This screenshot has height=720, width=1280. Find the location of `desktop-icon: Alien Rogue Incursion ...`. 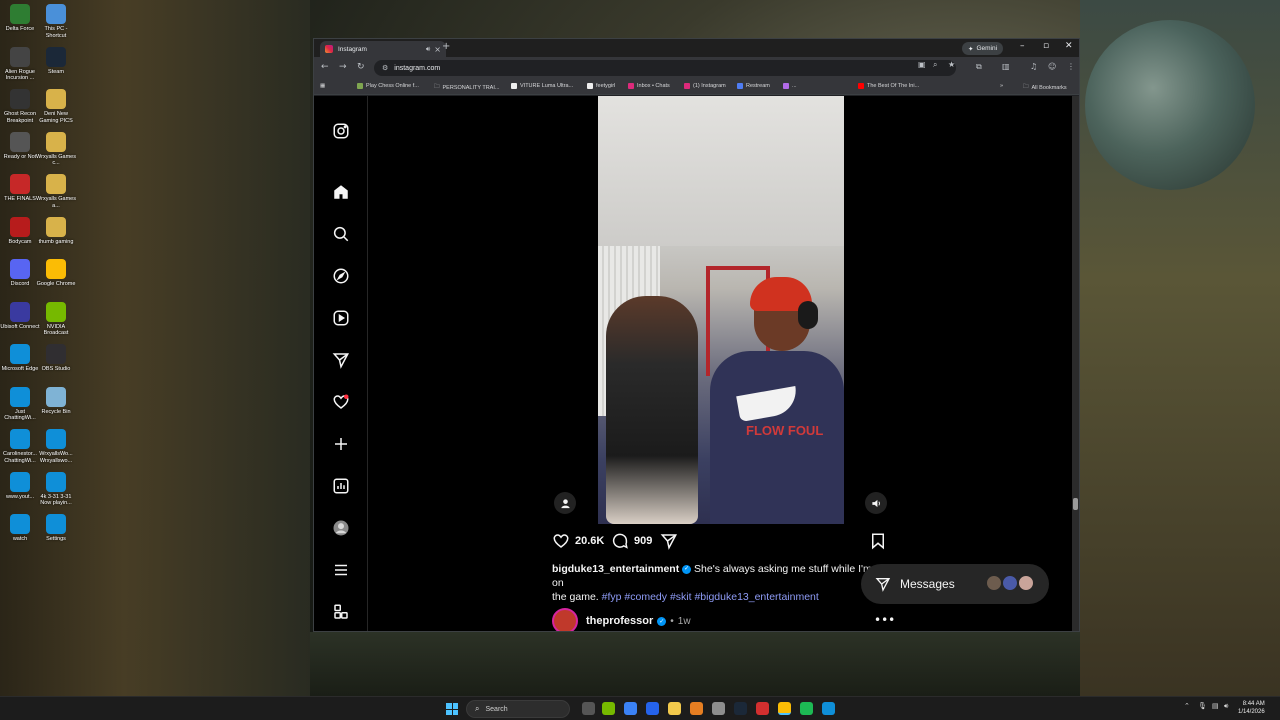

desktop-icon: Alien Rogue Incursion ... is located at coordinates (20, 64).